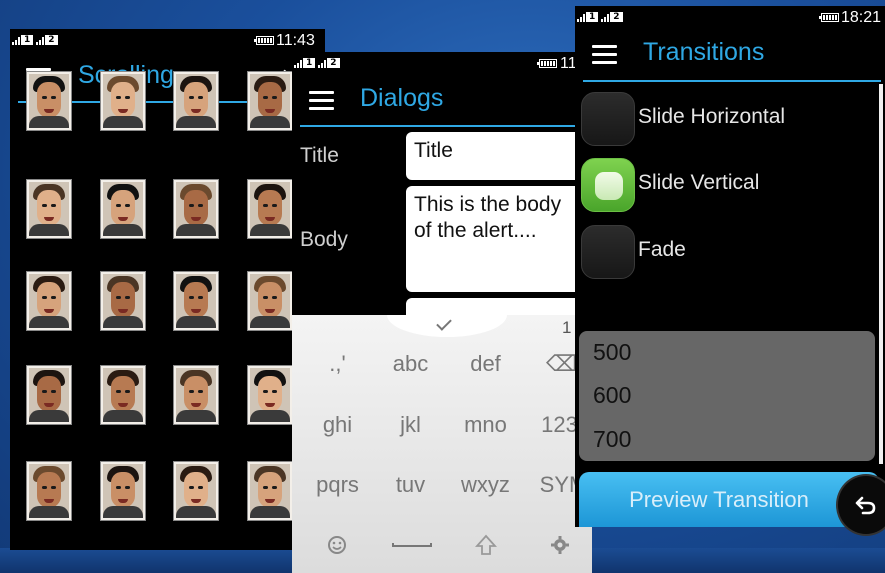 This screenshot has width=885, height=573. I want to click on key-mno: mno, so click(485, 425).